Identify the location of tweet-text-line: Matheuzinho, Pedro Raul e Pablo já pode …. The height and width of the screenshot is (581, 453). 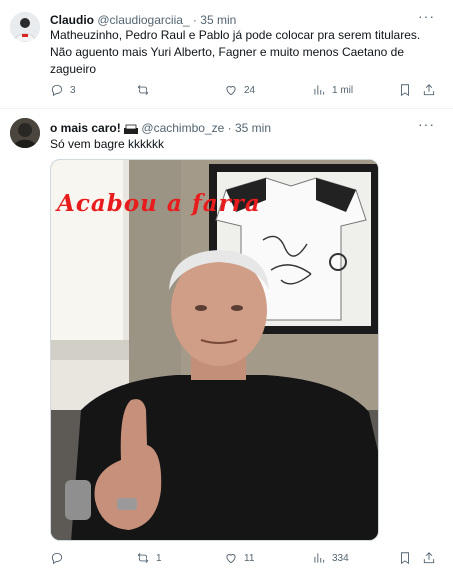
(235, 35).